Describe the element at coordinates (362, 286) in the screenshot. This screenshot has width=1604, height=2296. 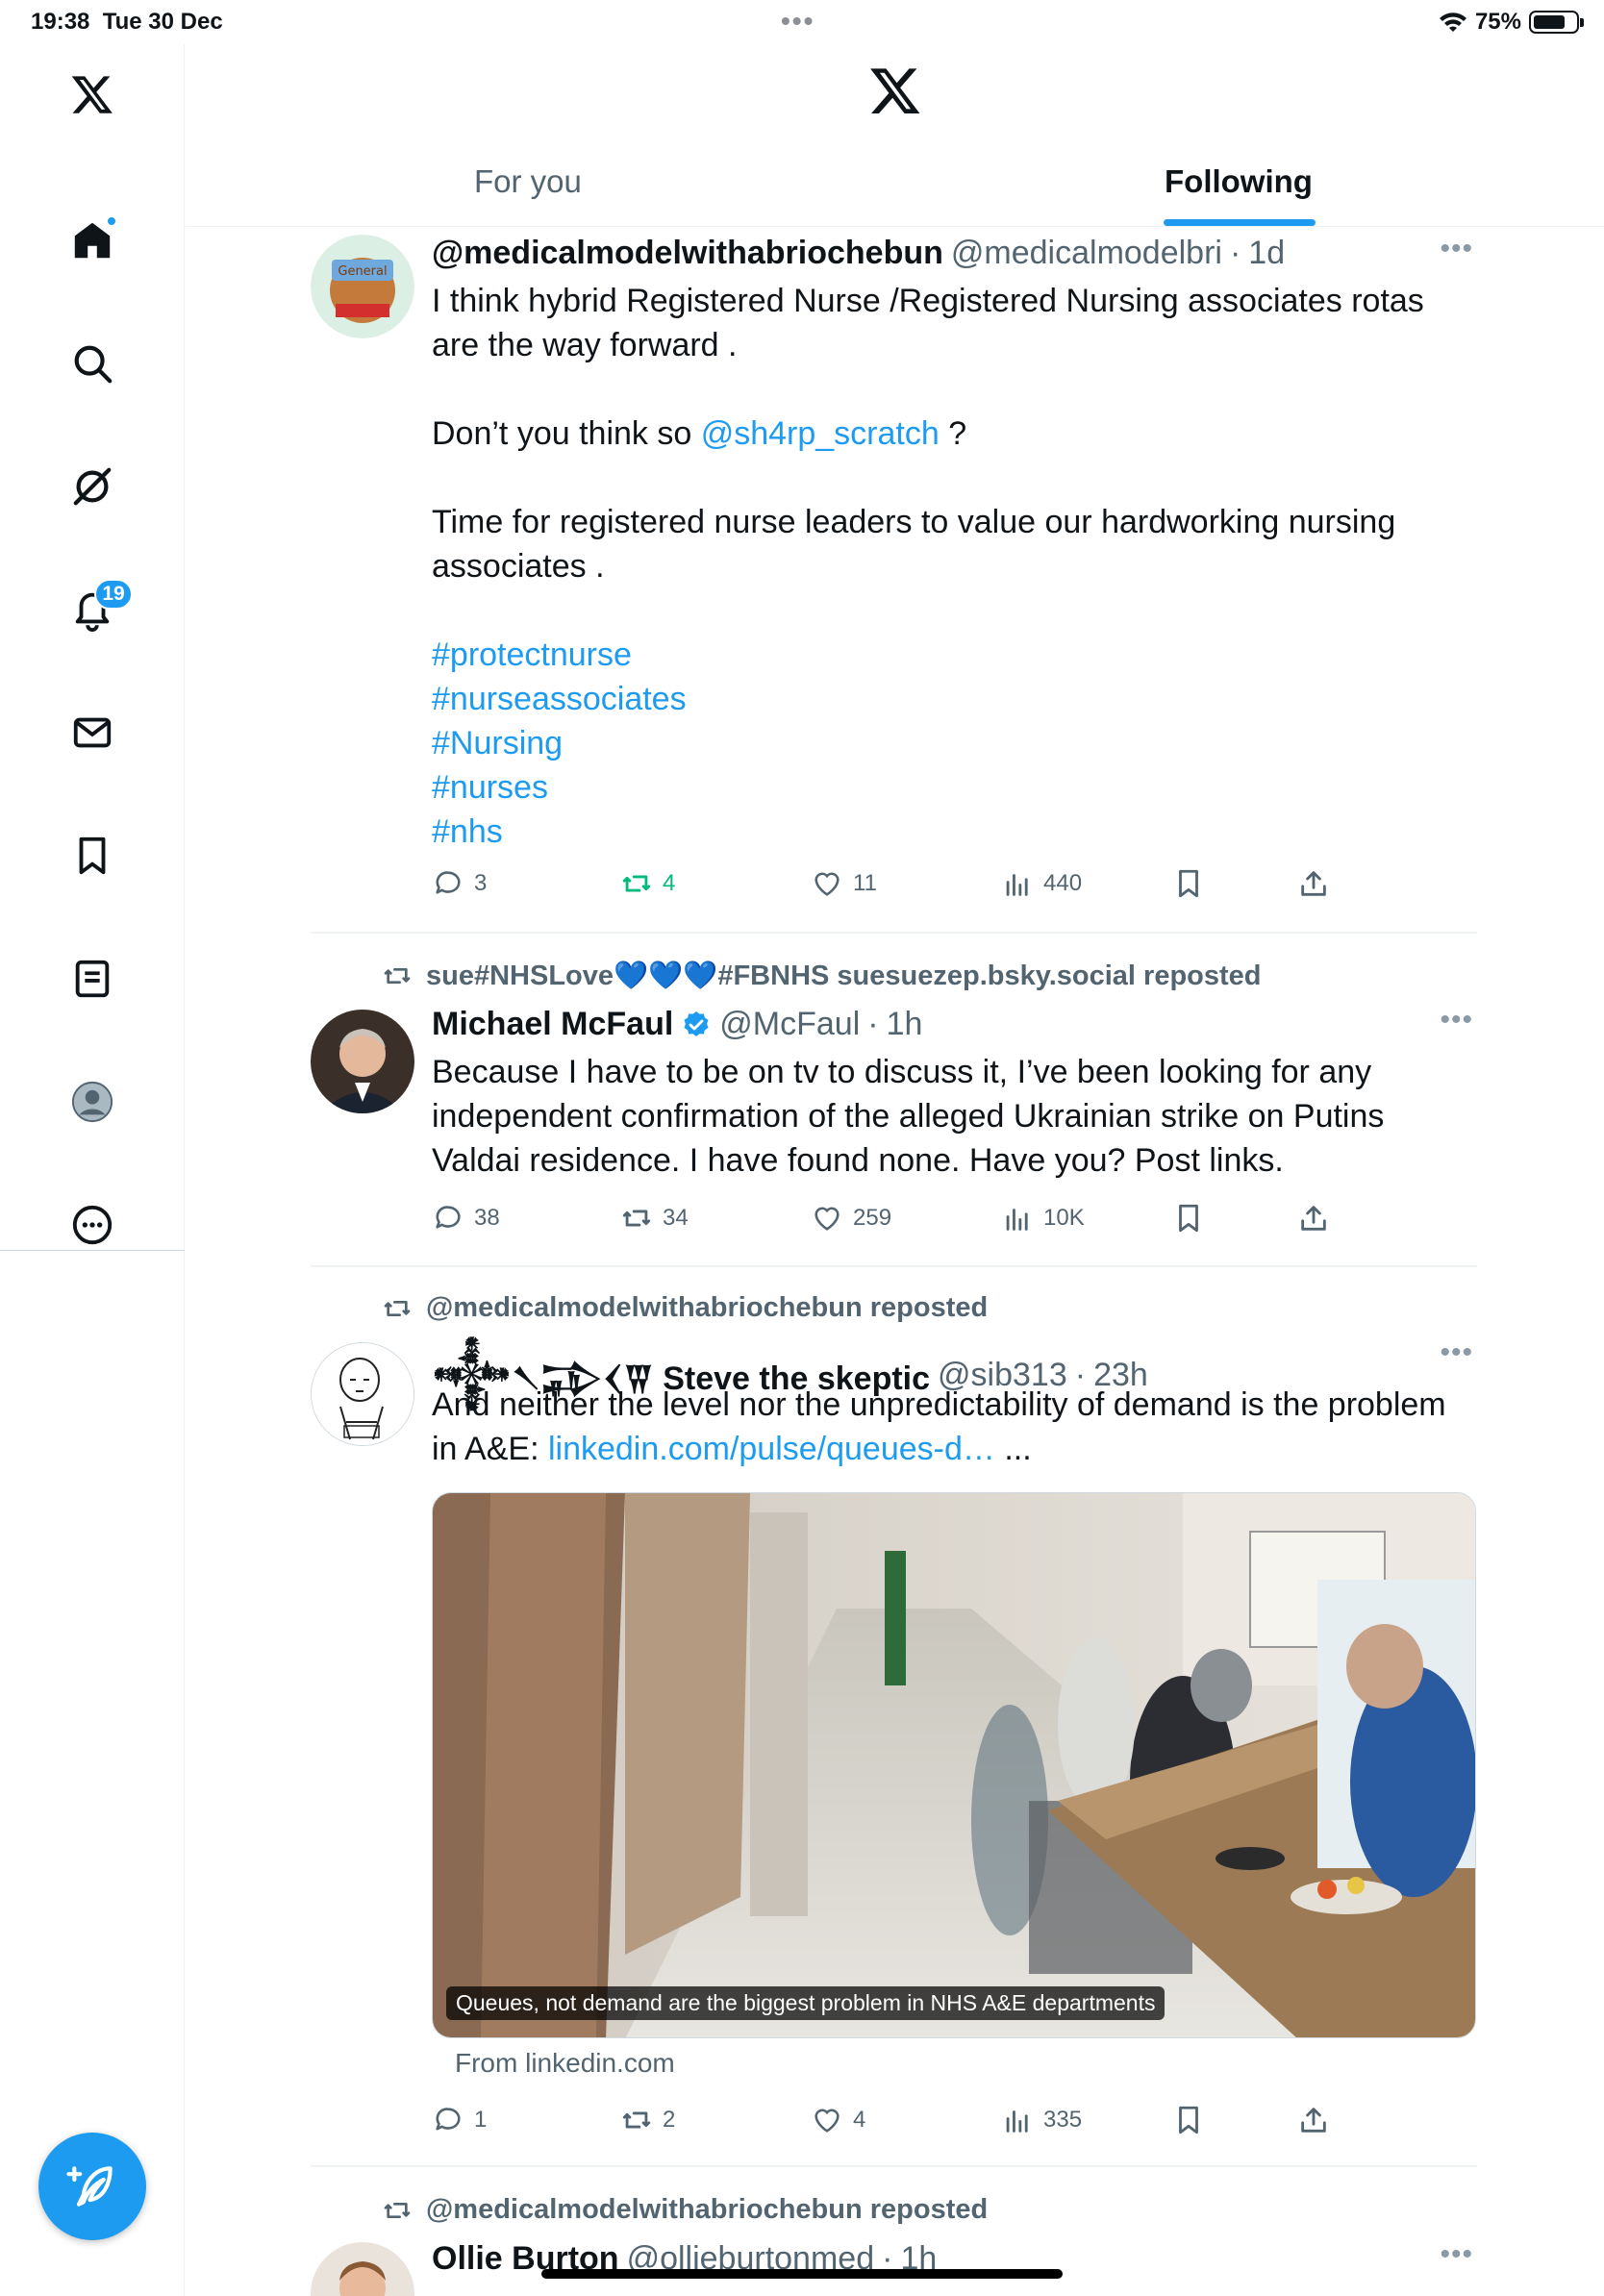
I see `avatar: General` at that location.